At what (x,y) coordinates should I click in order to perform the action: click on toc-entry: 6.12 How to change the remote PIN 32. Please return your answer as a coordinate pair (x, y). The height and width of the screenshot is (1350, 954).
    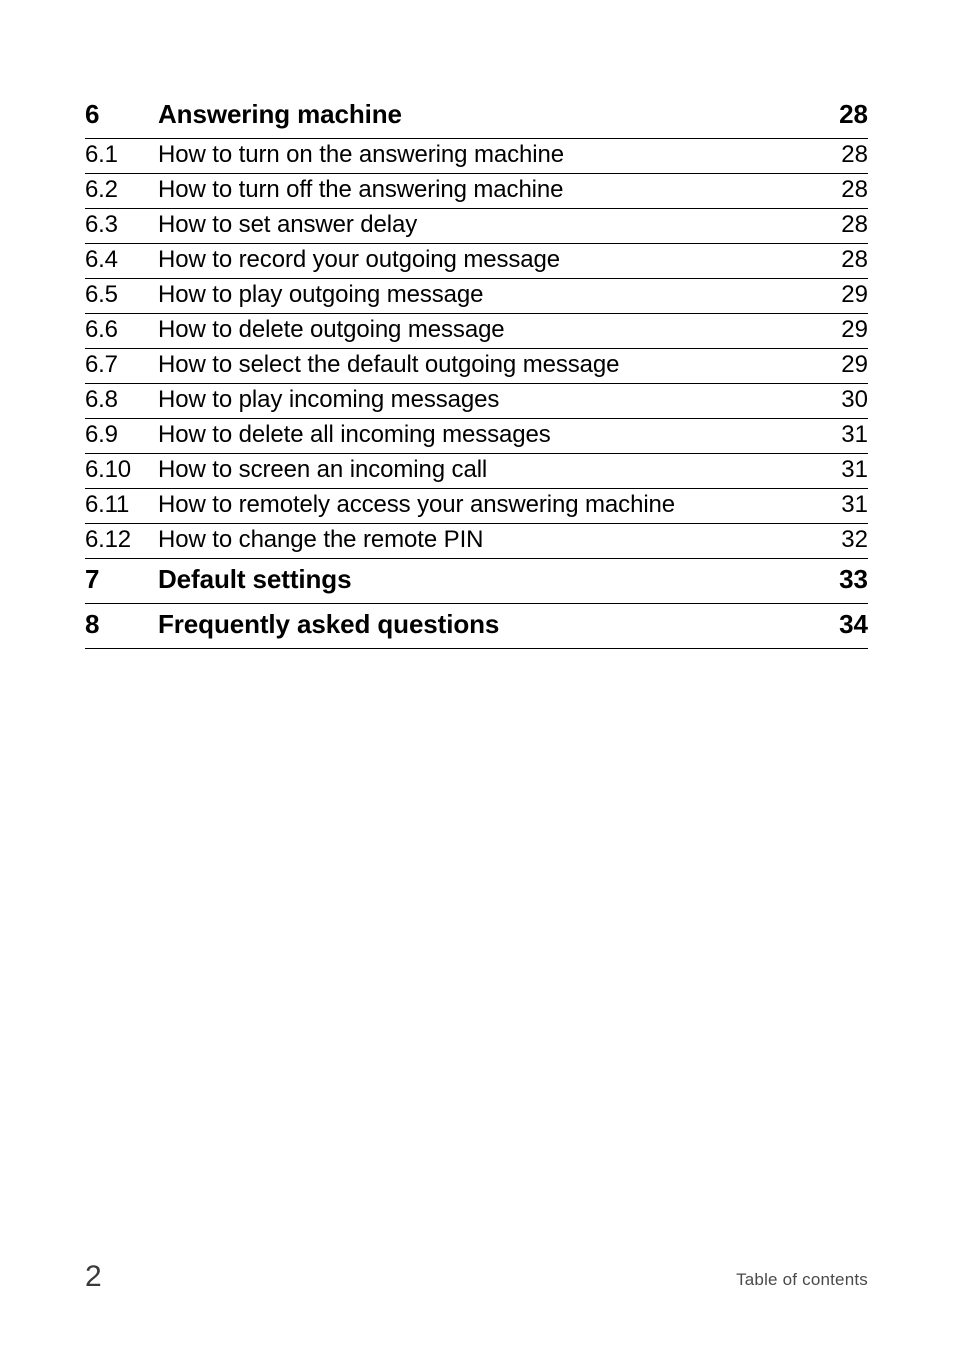
    Looking at the image, I should click on (476, 541).